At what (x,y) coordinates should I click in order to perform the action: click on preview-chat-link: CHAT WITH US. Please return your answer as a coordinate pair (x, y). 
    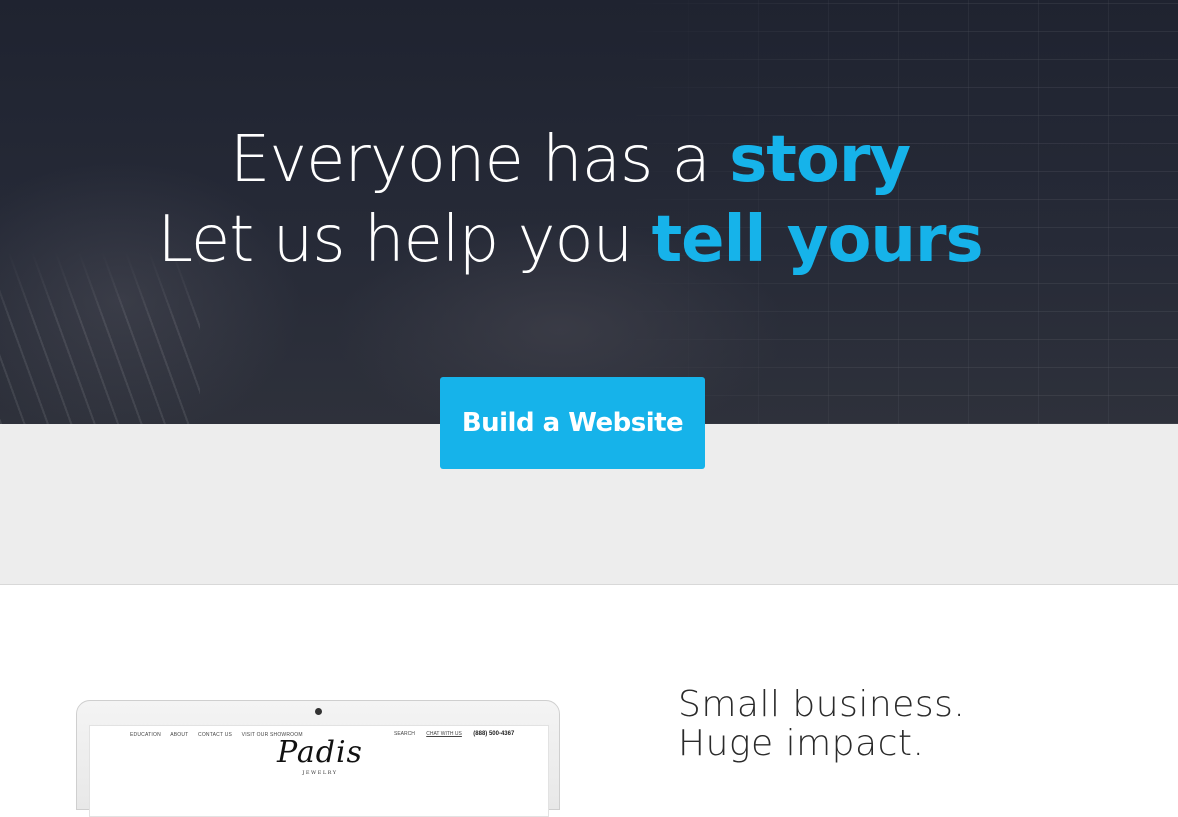
    Looking at the image, I should click on (444, 734).